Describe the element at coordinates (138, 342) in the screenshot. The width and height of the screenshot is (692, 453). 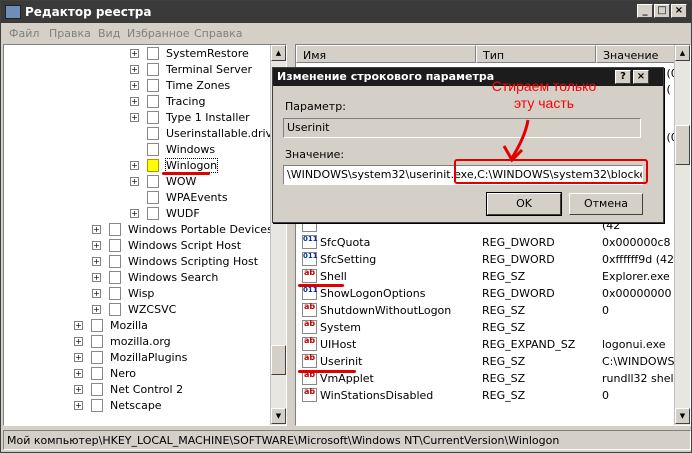
I see `tree-item: + mozilla.org` at that location.